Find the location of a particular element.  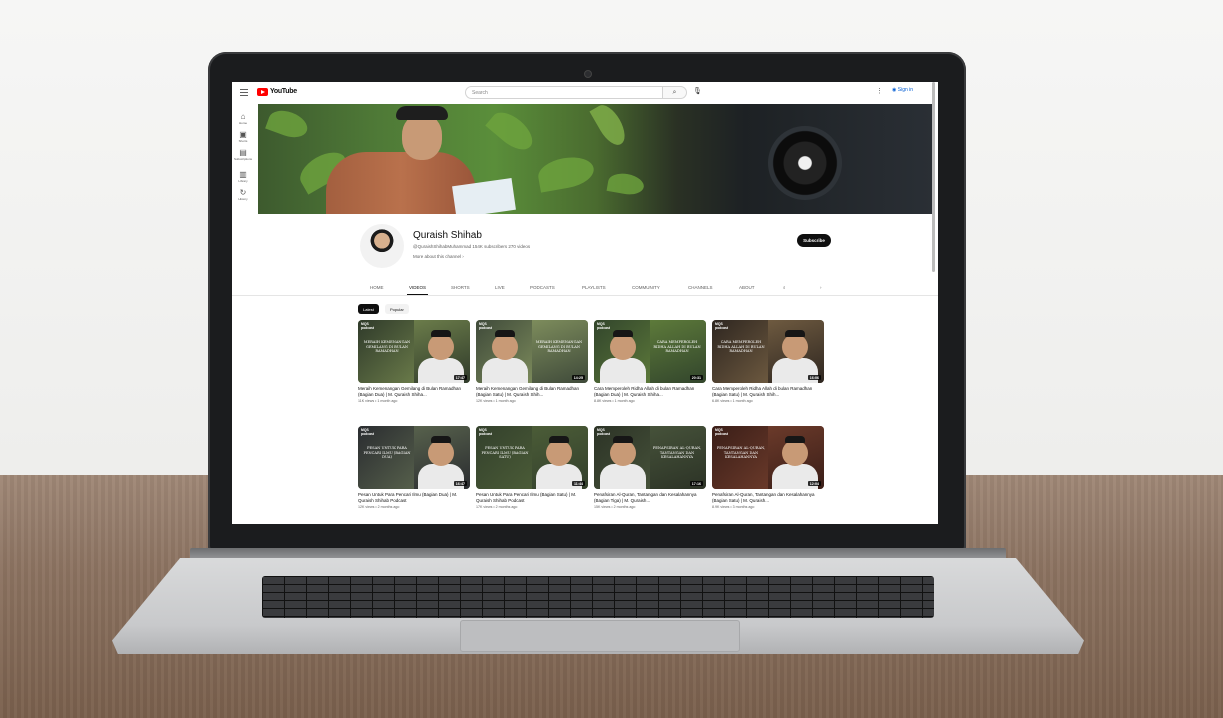

channel-more-link: More about this channel › is located at coordinates (438, 256).